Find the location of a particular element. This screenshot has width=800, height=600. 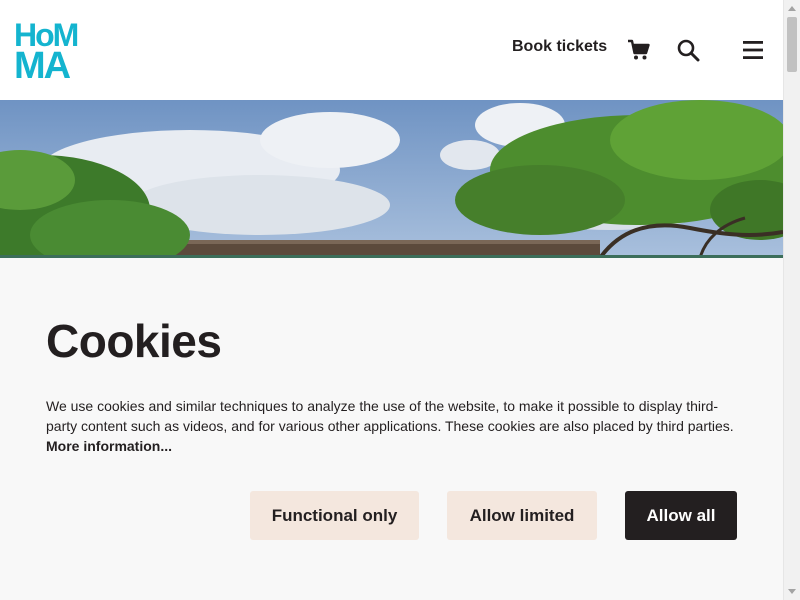

functional-only-button: Functional only is located at coordinates (334, 515).